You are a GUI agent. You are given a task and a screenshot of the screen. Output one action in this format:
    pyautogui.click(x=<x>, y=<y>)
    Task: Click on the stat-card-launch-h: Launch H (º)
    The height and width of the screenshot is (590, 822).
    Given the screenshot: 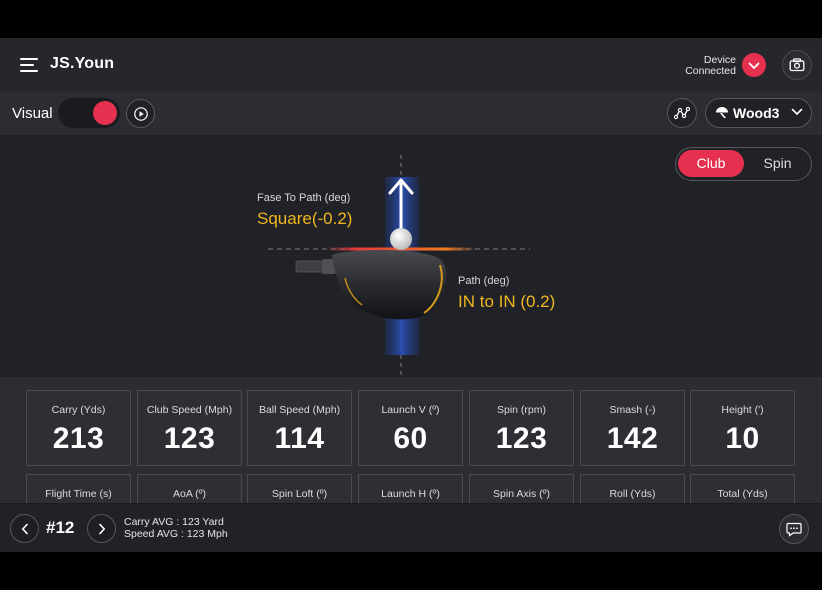 What is the action you would take?
    pyautogui.click(x=410, y=488)
    